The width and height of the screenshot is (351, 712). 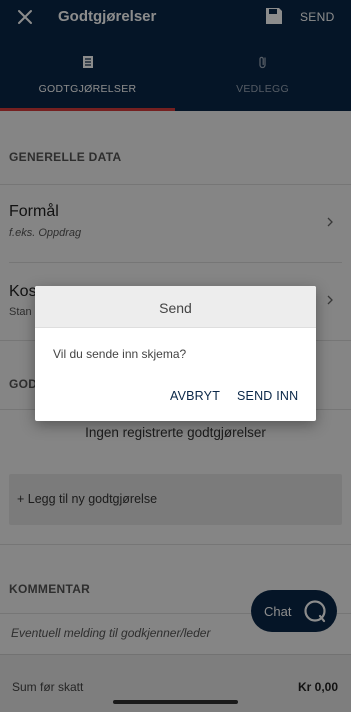 I want to click on cancel-button: AVBRYT, so click(x=195, y=396).